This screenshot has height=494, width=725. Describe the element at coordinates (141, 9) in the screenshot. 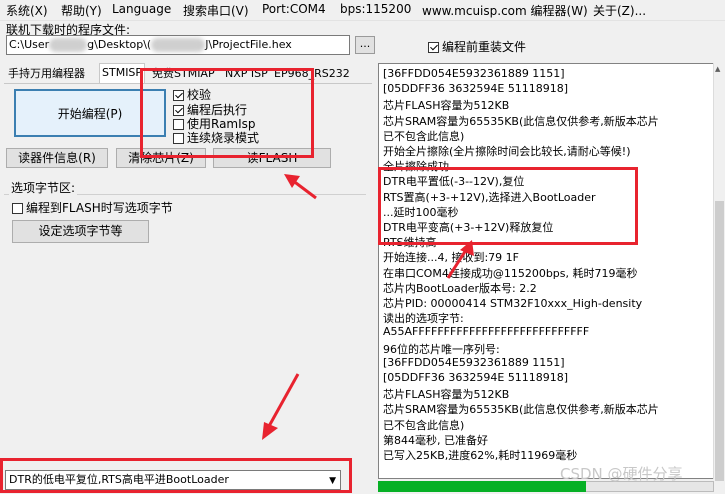

I see `menu-language: Language` at that location.